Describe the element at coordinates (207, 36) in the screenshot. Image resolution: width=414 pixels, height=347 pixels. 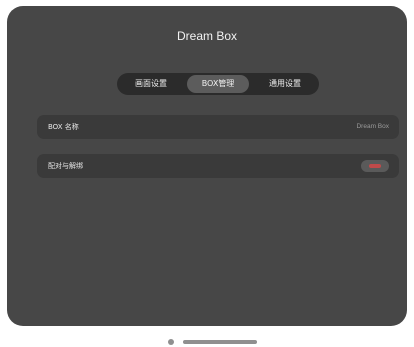
I see `page-title: Dream Box` at that location.